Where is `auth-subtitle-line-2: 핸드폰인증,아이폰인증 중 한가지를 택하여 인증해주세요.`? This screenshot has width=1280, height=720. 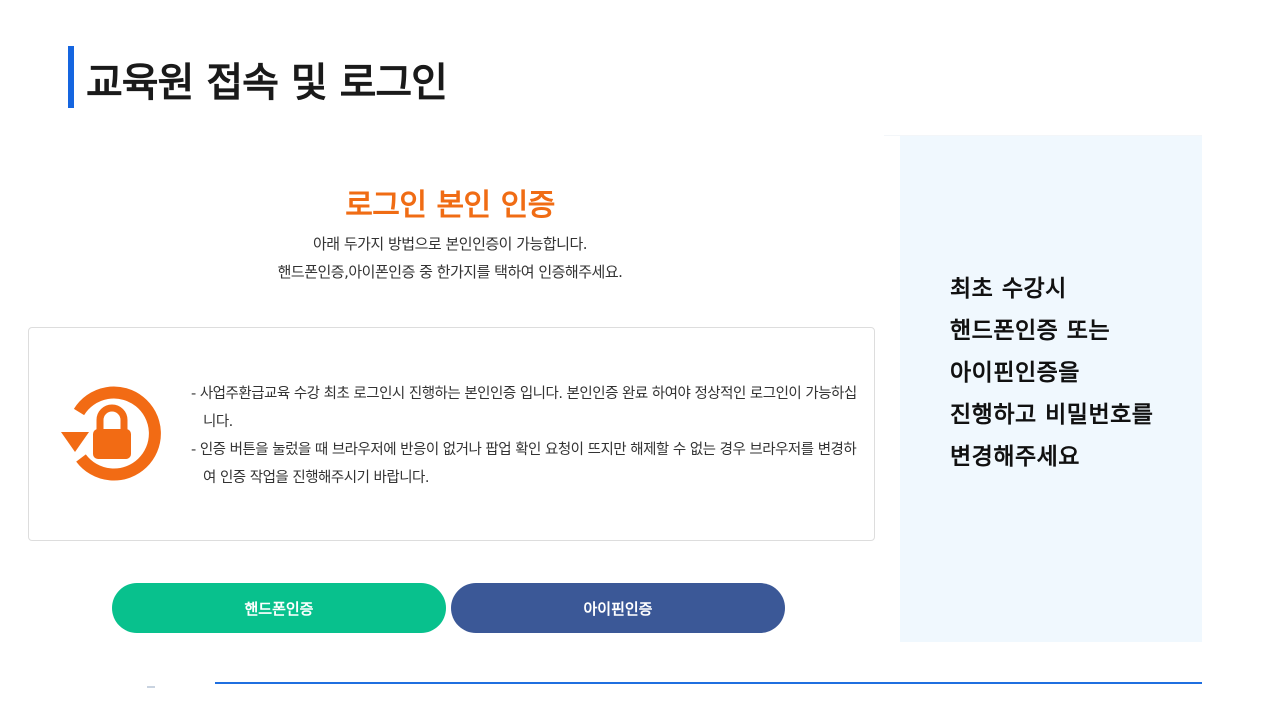
auth-subtitle-line-2: 핸드폰인증,아이폰인증 중 한가지를 택하여 인증해주세요. is located at coordinates (450, 272).